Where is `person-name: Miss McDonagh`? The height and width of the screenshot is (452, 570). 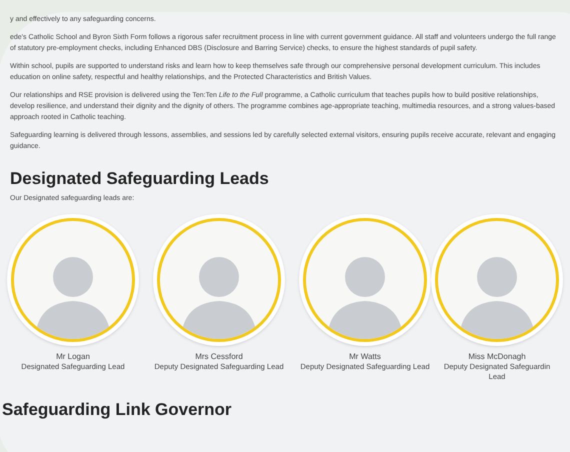 person-name: Miss McDonagh is located at coordinates (497, 357).